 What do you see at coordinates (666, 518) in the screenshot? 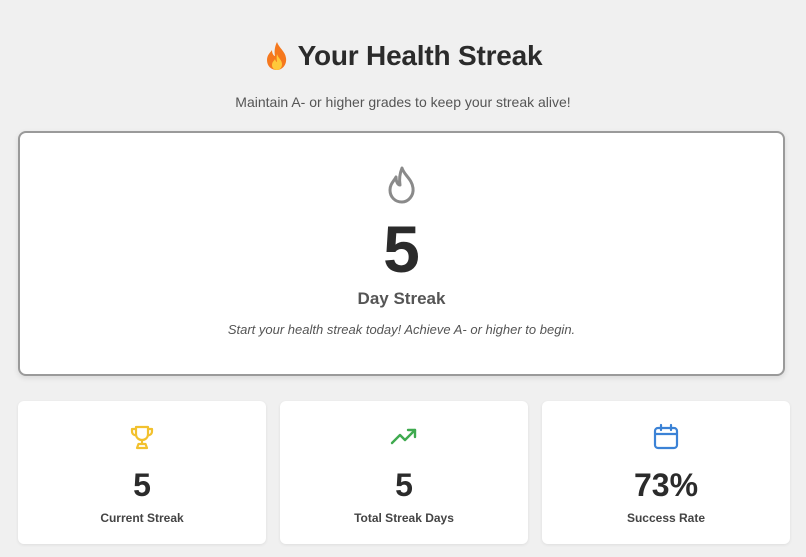
I see `stat-label: Success Rate` at bounding box center [666, 518].